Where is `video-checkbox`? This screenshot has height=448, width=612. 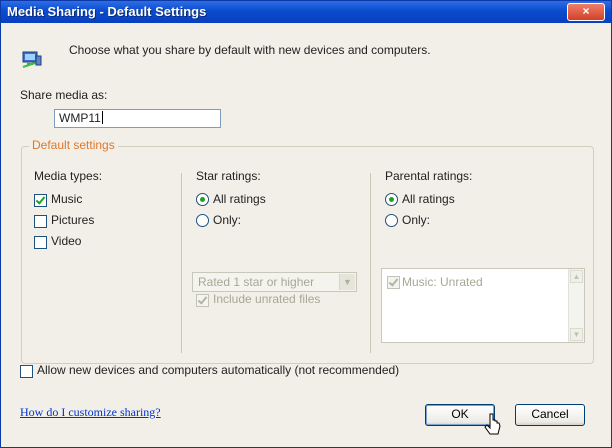 video-checkbox is located at coordinates (40, 242).